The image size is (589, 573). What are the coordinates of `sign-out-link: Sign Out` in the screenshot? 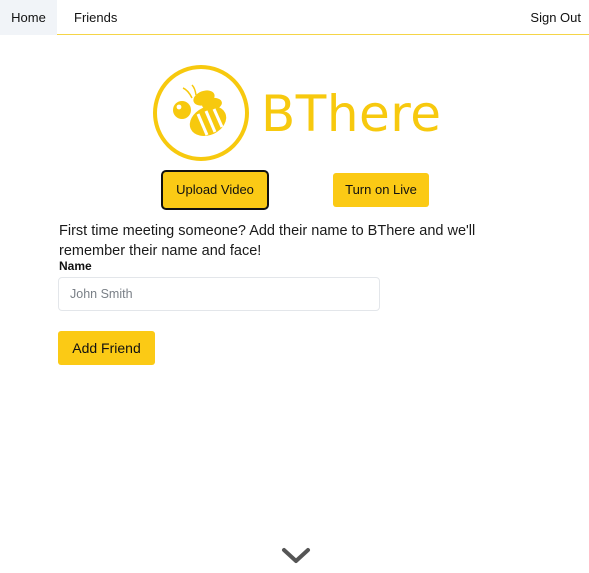 It's located at (555, 17).